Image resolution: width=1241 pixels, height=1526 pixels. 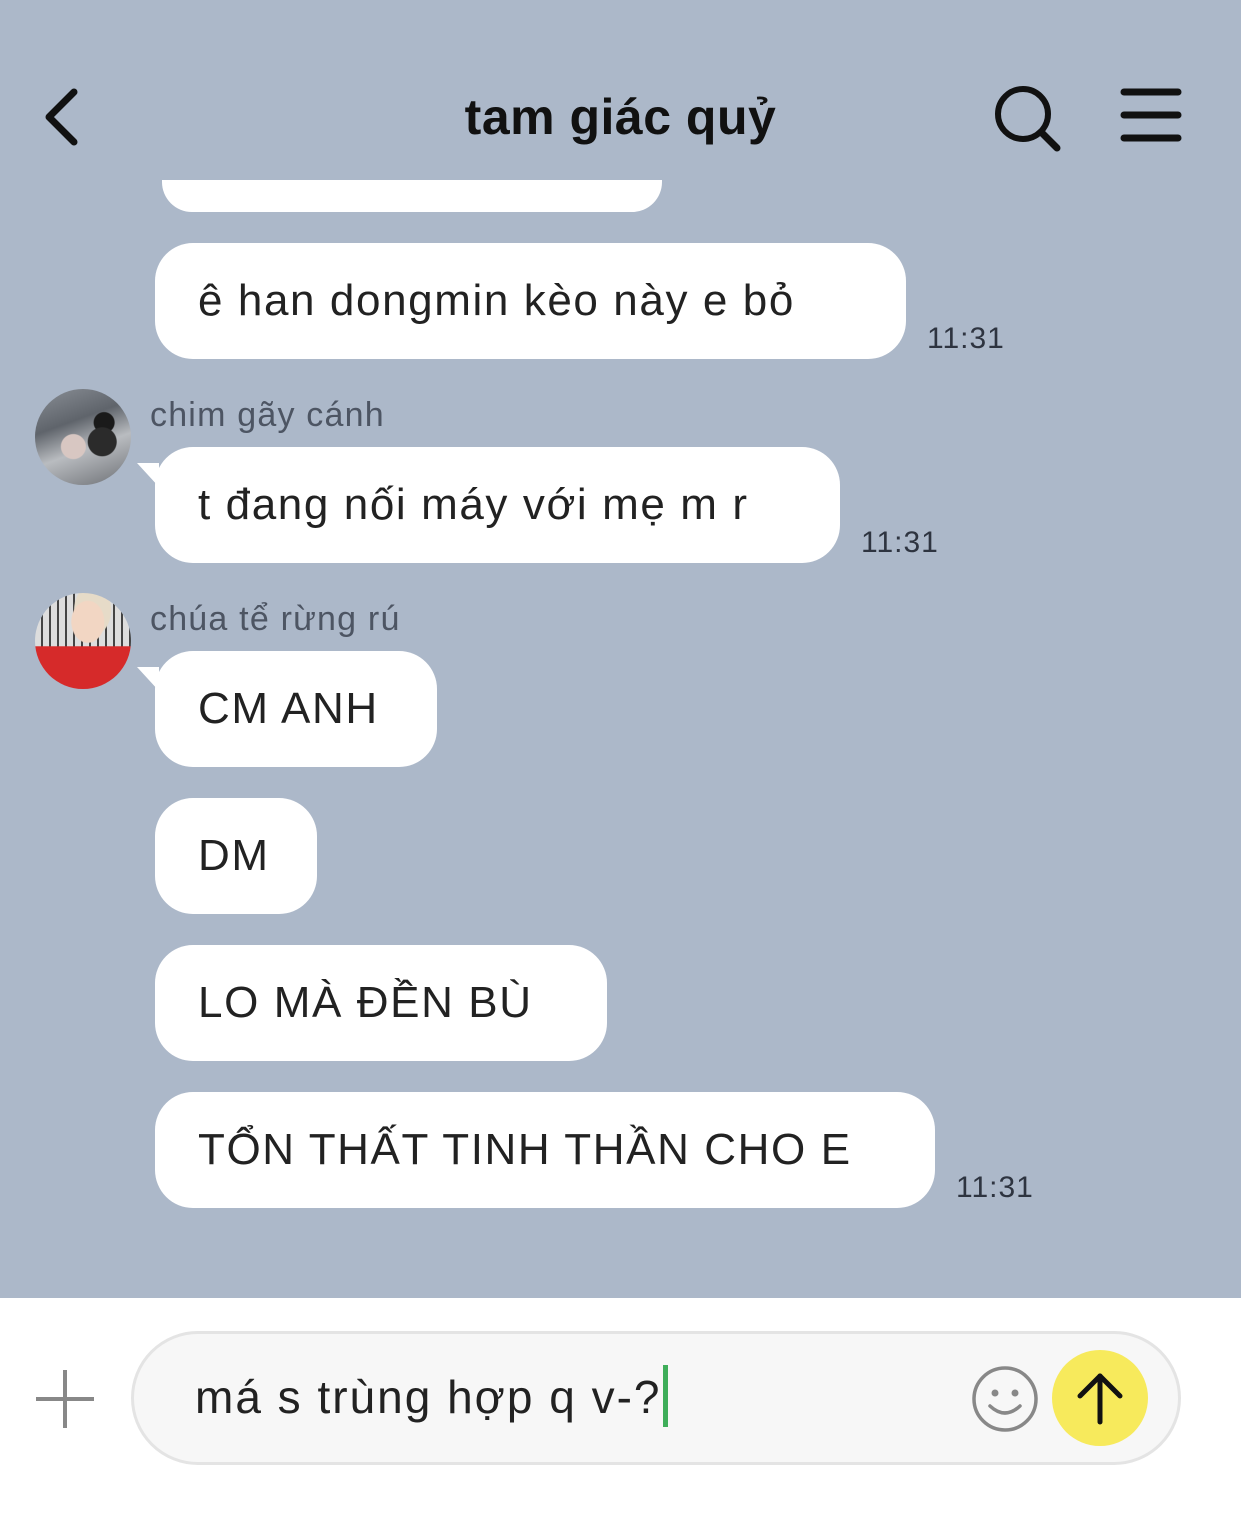 I want to click on message-text: t đang nối máy với mẹ m r, so click(x=473, y=504).